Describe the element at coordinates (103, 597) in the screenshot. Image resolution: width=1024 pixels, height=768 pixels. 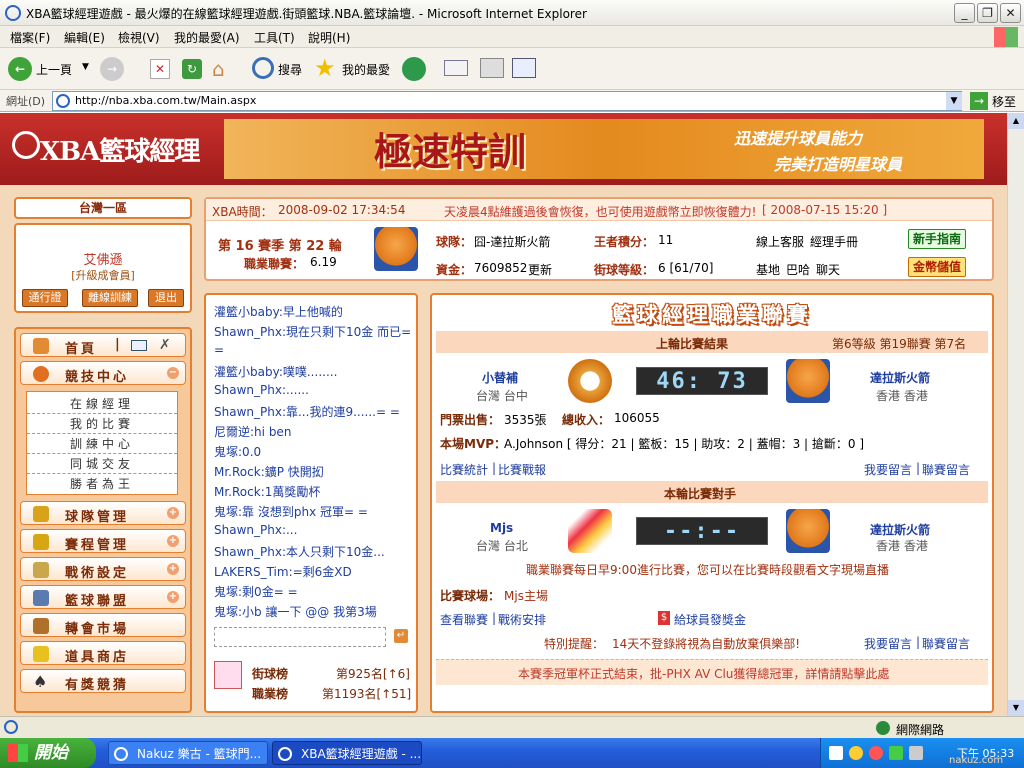
I see `nav-league: 籃球聯盟 +` at that location.